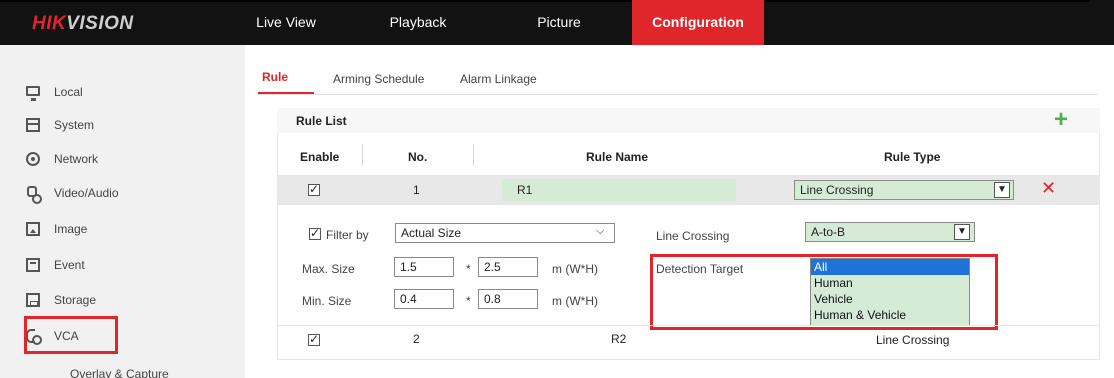 Image resolution: width=1114 pixels, height=378 pixels. I want to click on max-size-label: Max. Size, so click(328, 269).